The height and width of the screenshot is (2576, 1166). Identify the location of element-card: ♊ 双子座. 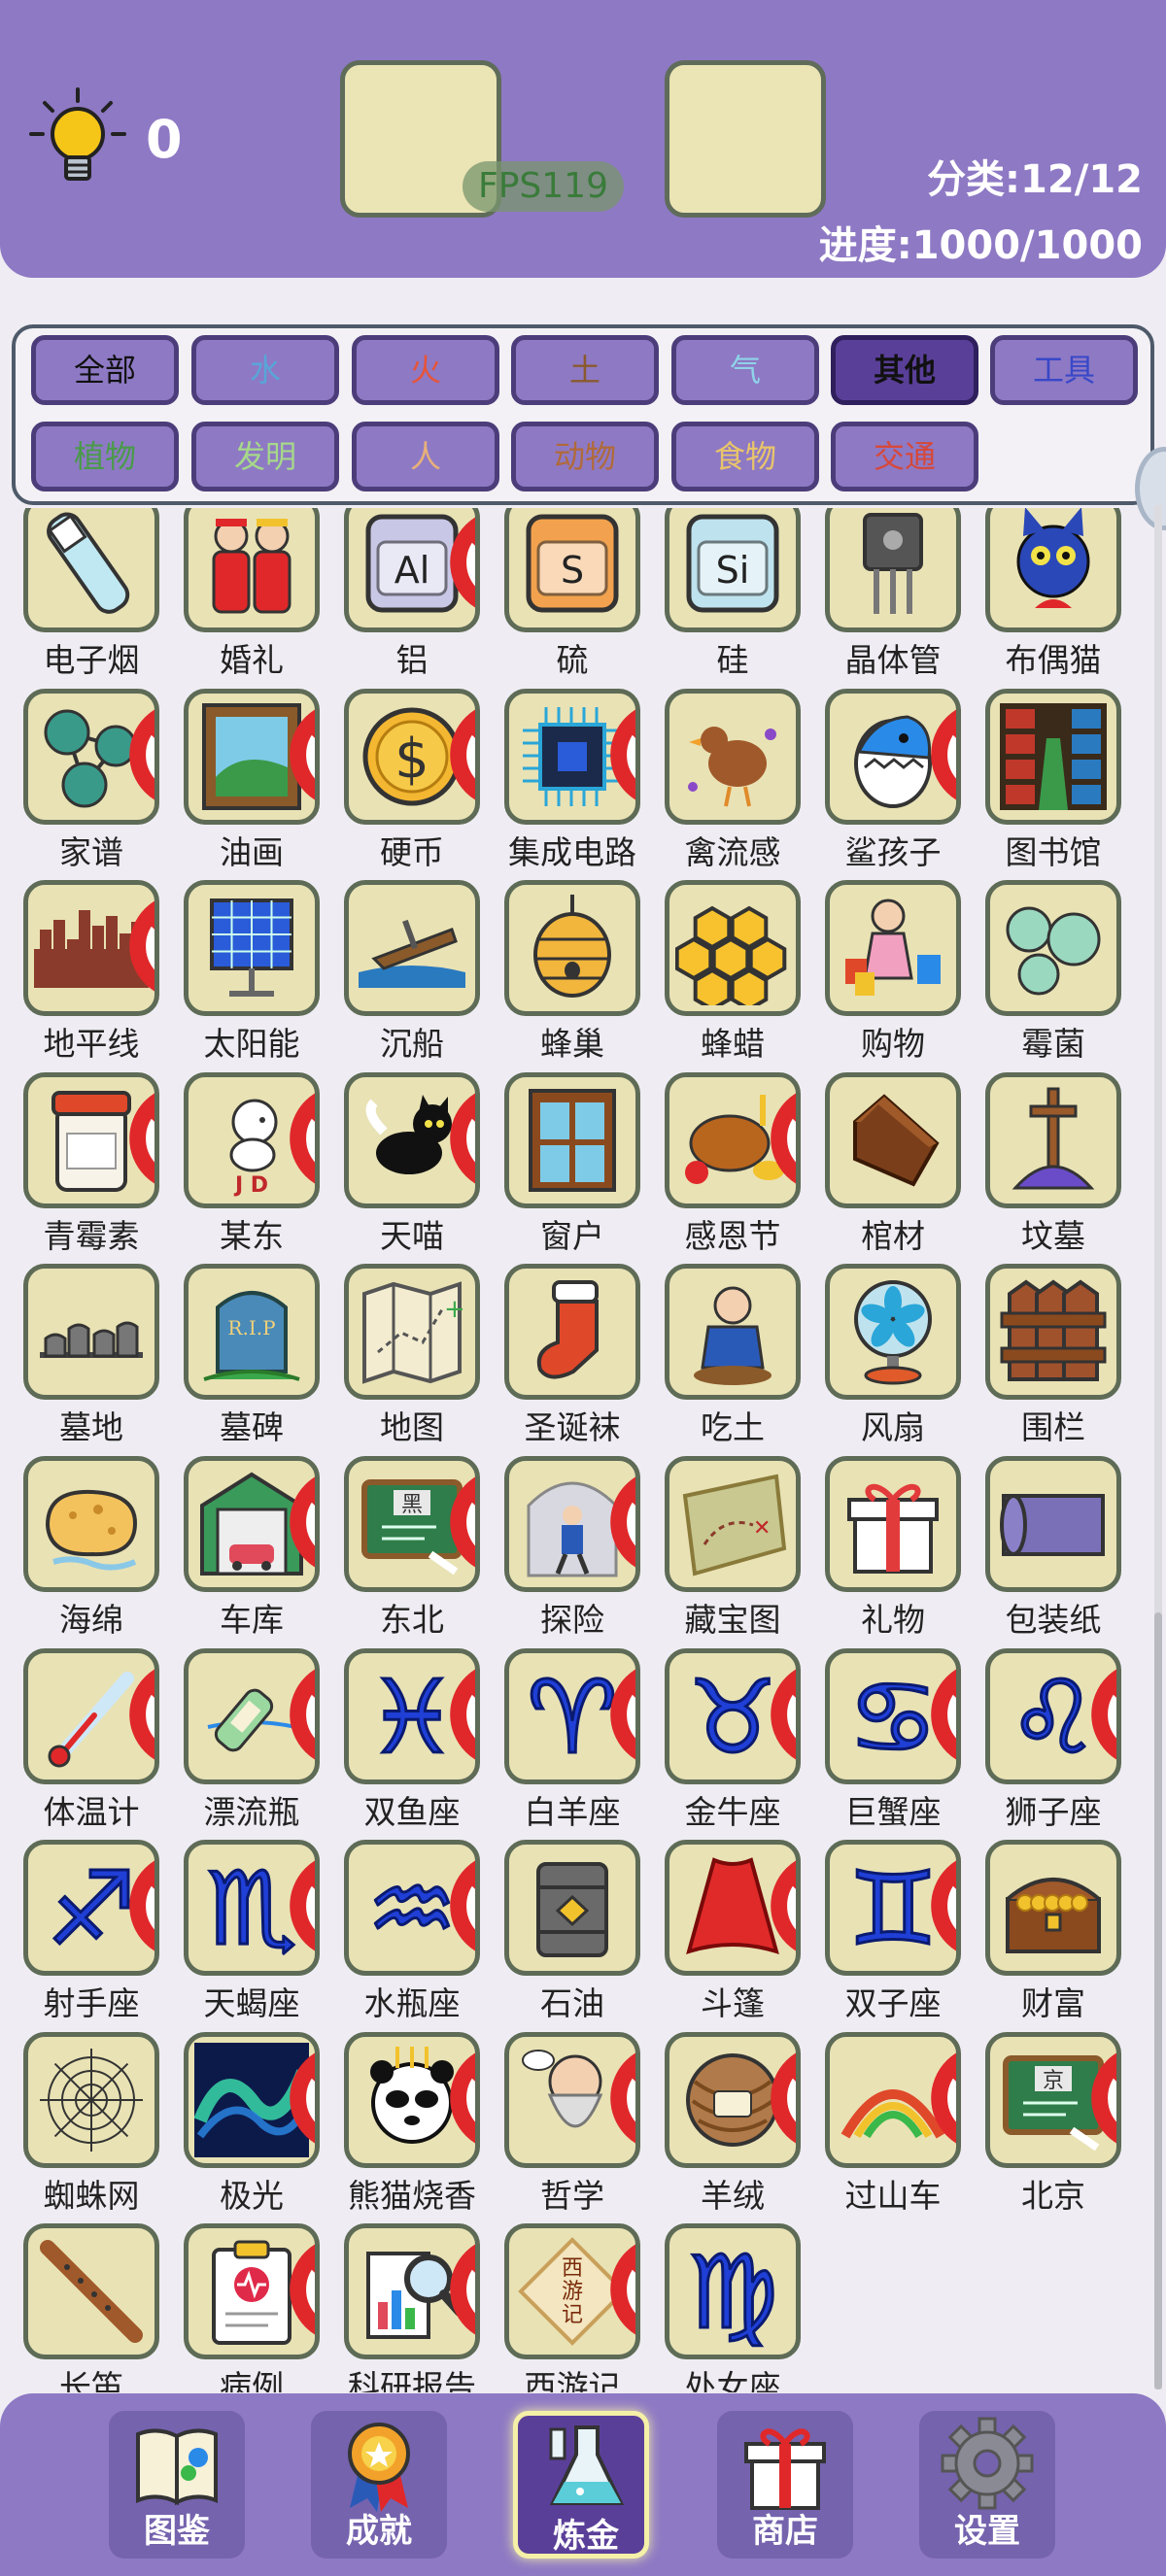
(893, 1932).